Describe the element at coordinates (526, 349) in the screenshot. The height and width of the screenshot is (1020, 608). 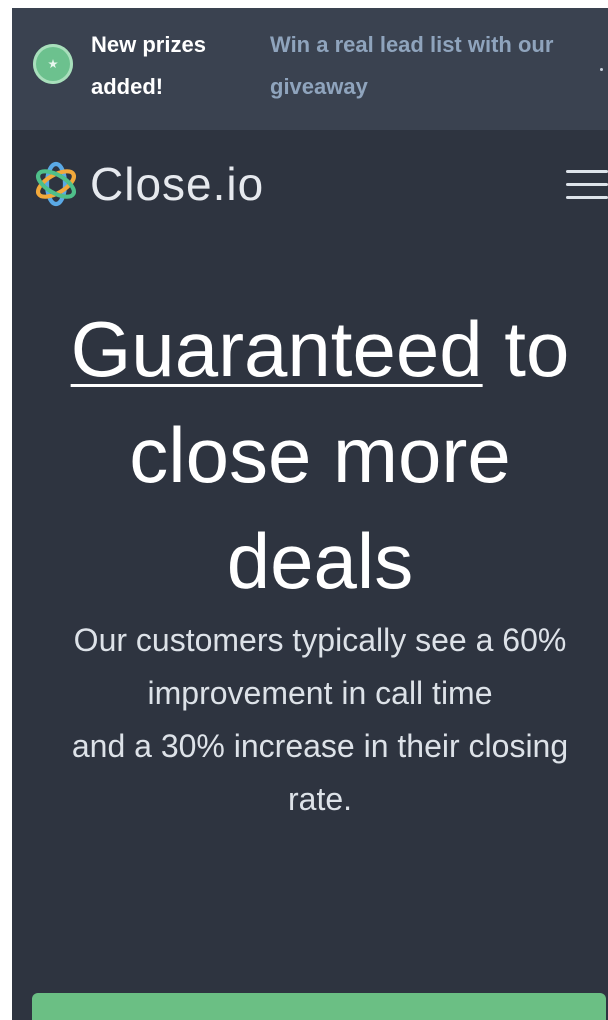
I see `hero-title-part: to` at that location.